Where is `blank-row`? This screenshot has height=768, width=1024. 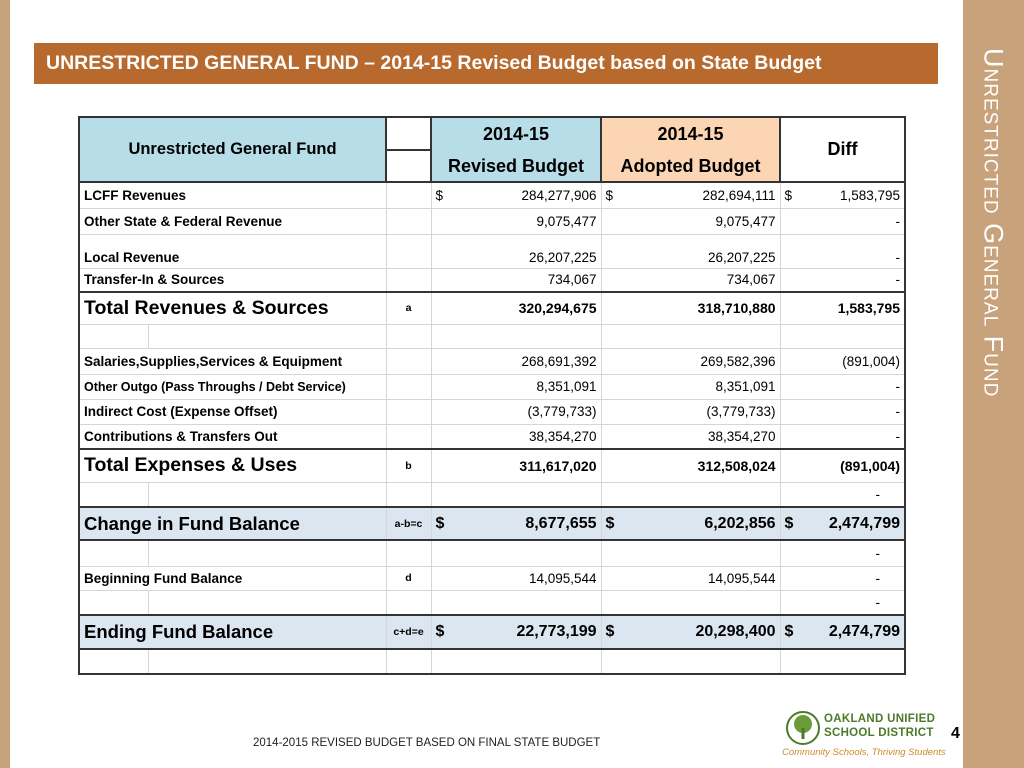 blank-row is located at coordinates (492, 336).